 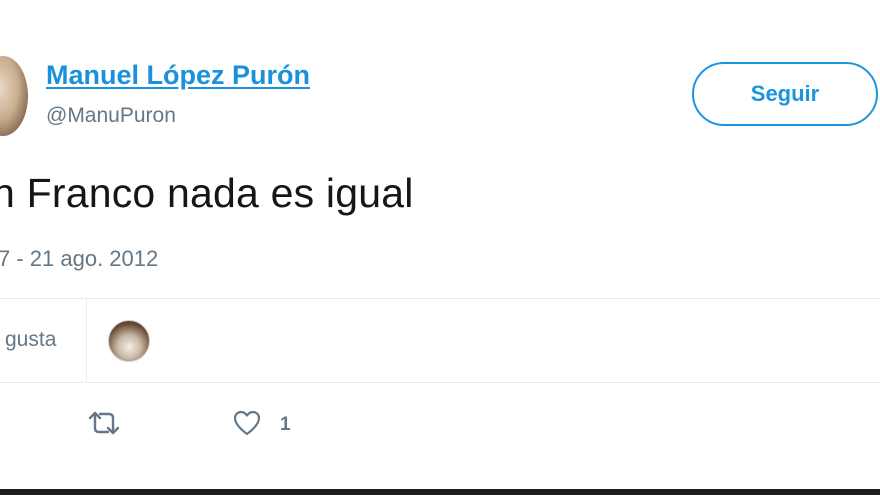 I want to click on like-button, so click(x=247, y=423).